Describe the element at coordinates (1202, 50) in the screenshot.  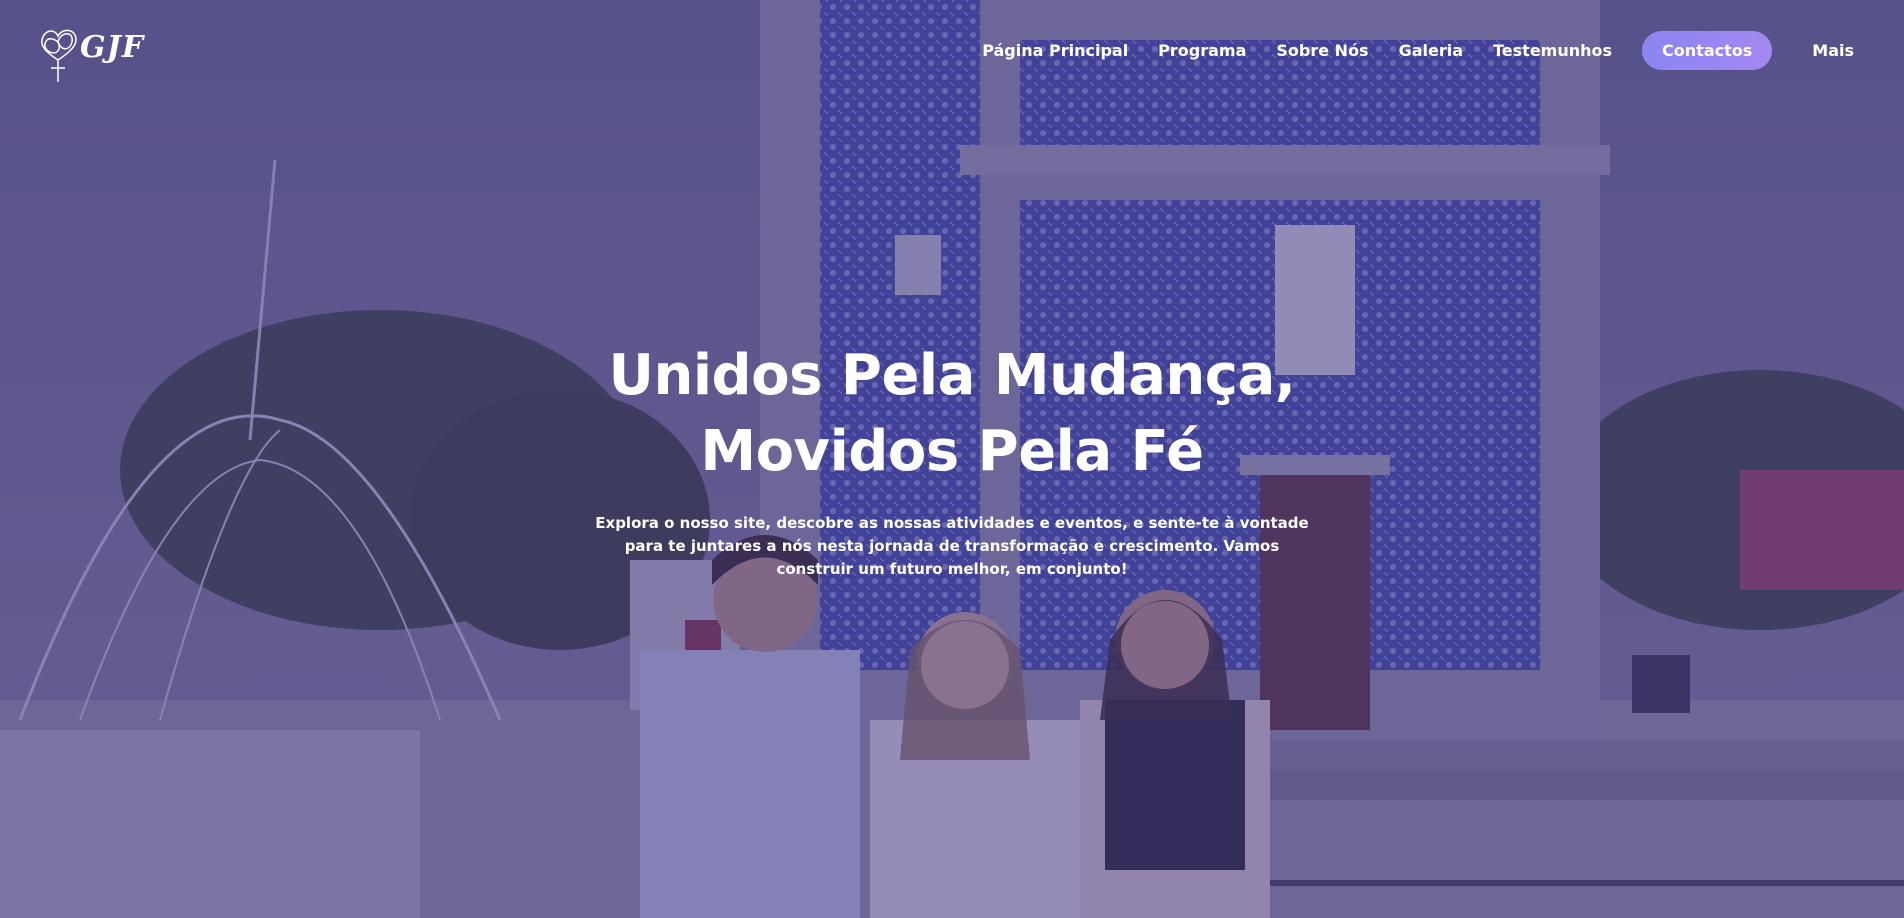
I see `nav-item-programa: Programa` at that location.